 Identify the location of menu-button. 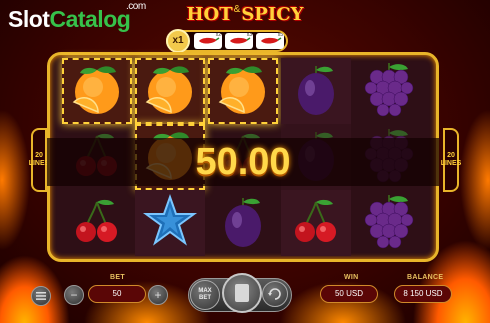
(41, 296).